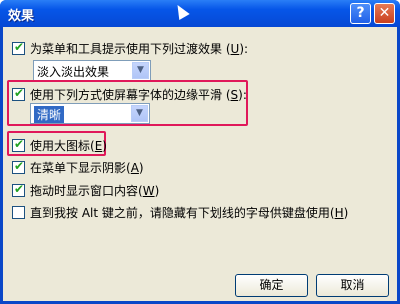 The width and height of the screenshot is (400, 304). What do you see at coordinates (226, 94) in the screenshot?
I see `font-smooth-hotkey-open: (` at bounding box center [226, 94].